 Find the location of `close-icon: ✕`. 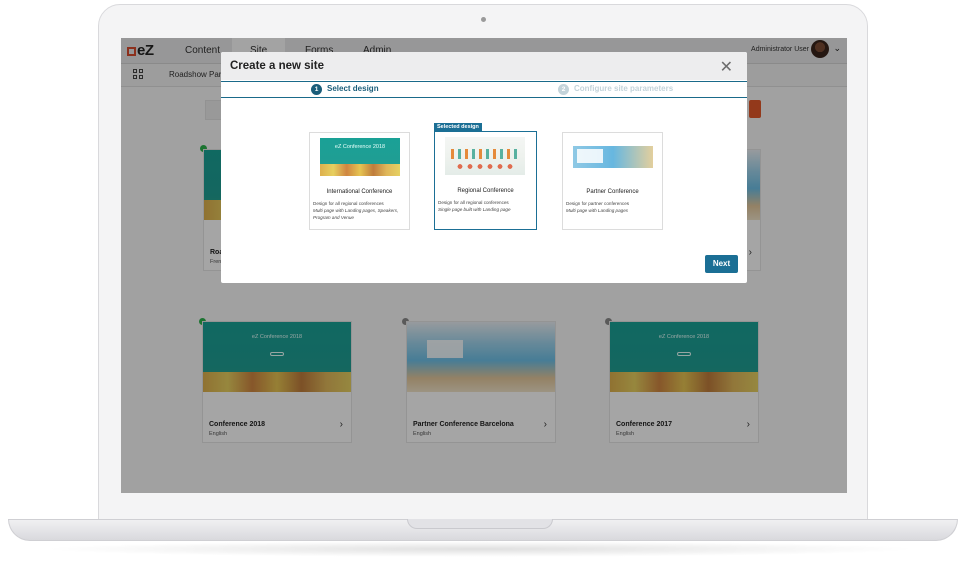

close-icon: ✕ is located at coordinates (726, 67).